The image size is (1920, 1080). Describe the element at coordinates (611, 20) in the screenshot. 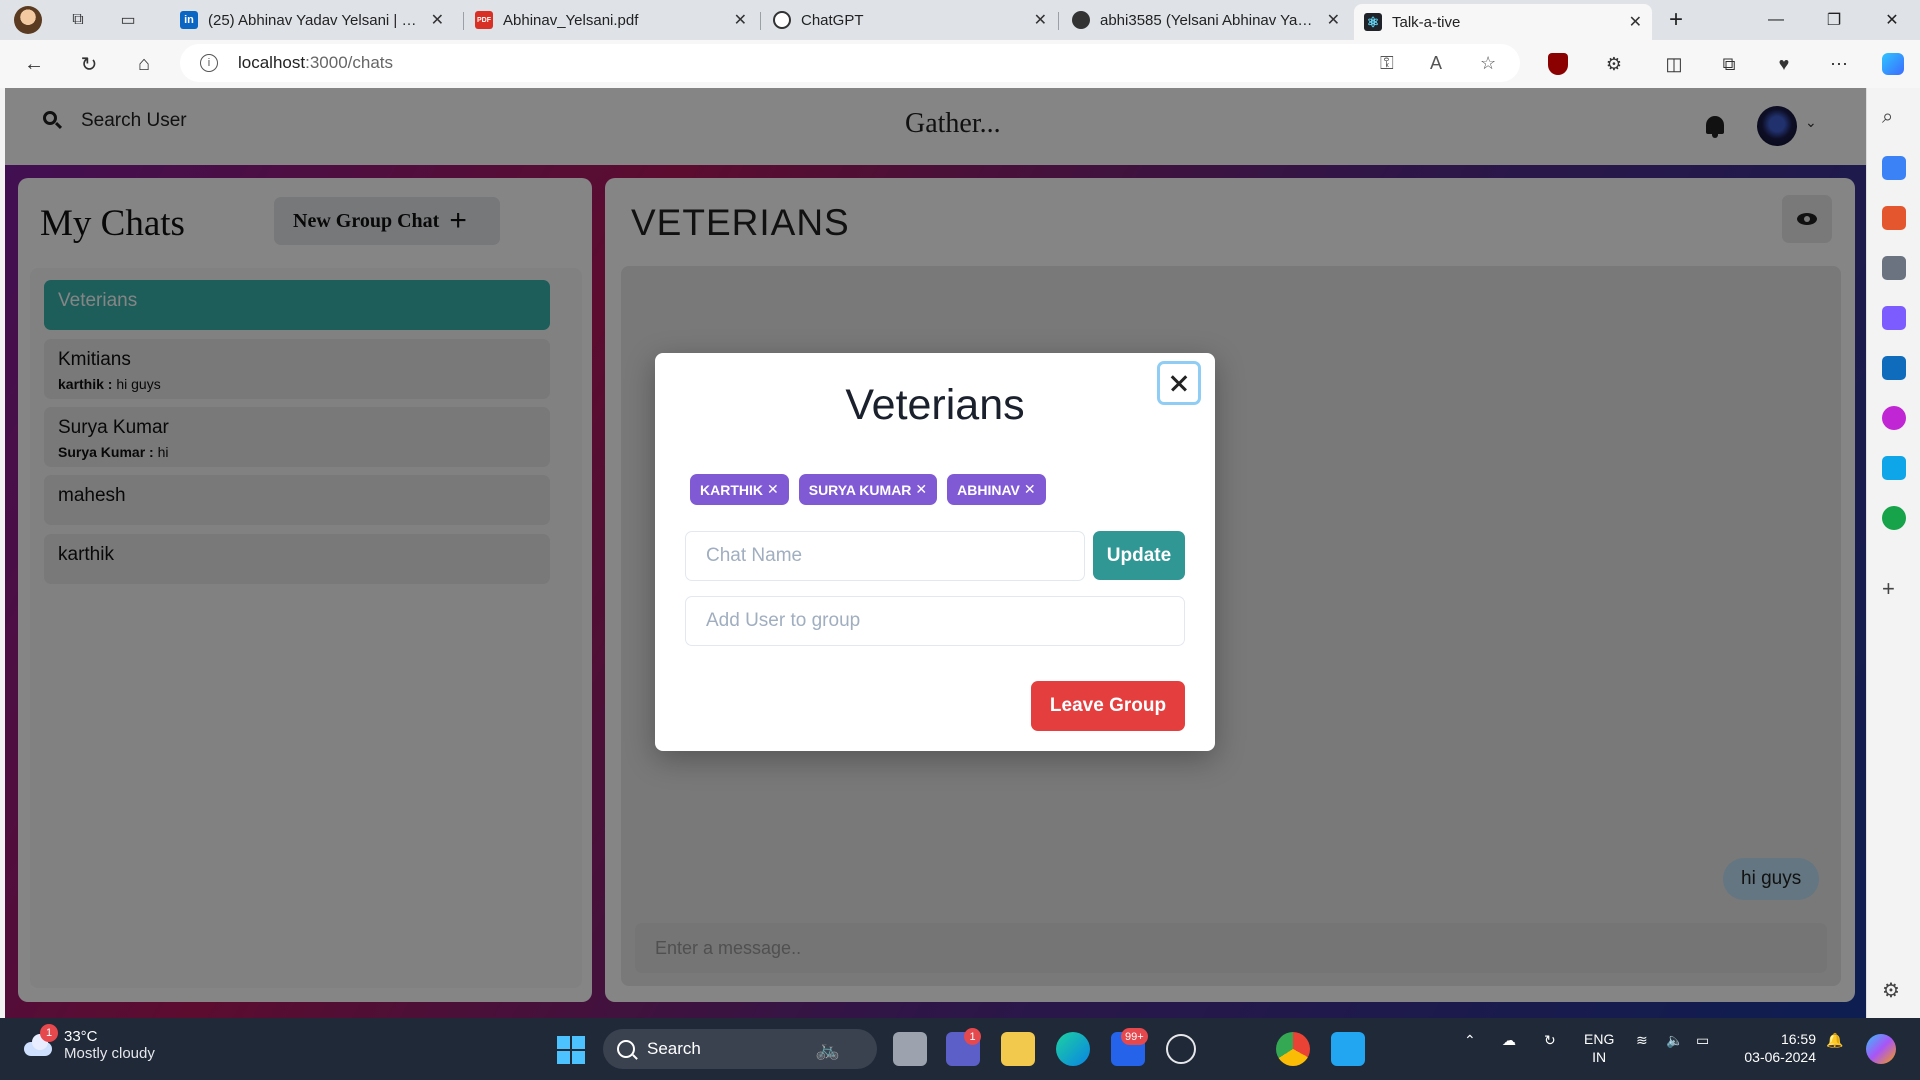

I see `tab-pdf: PDF Abhinav_Yelsani.pdf ✕` at that location.